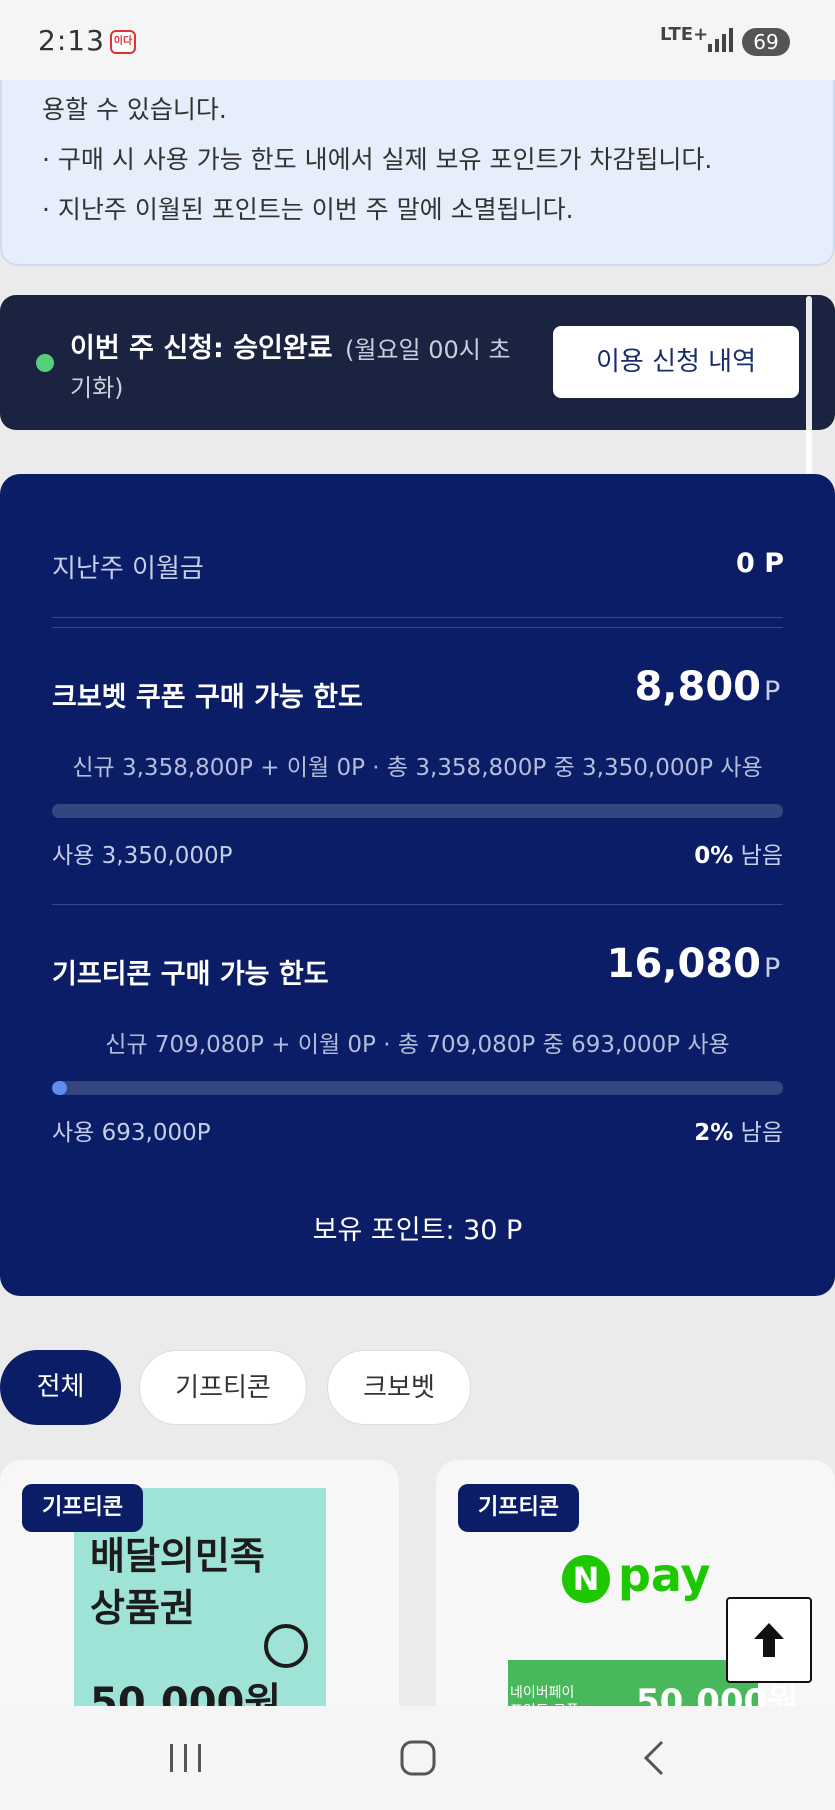  Describe the element at coordinates (417, 1088) in the screenshot. I see `gifticon-progress-bar` at that location.